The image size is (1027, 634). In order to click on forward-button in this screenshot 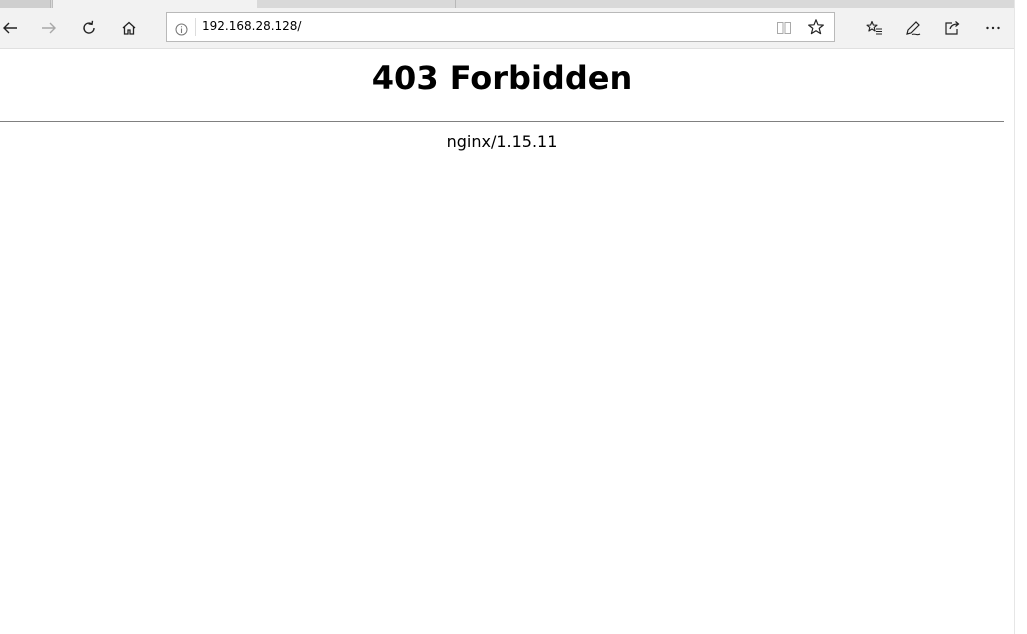, I will do `click(49, 28)`.